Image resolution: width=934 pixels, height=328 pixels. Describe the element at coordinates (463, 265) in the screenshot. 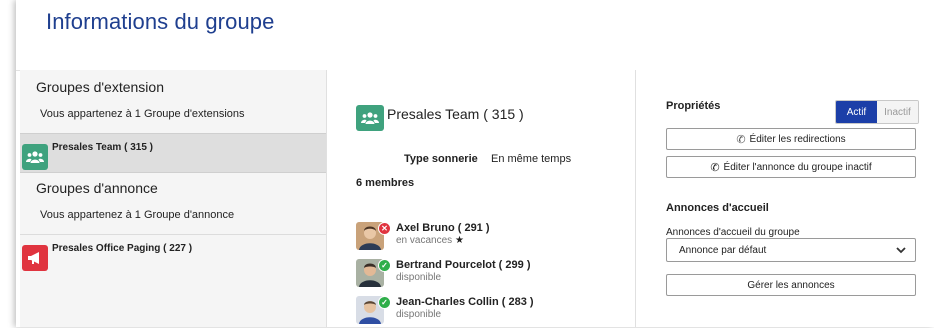

I see `member-name: Bertrand Pourcelot ( 299 )` at that location.